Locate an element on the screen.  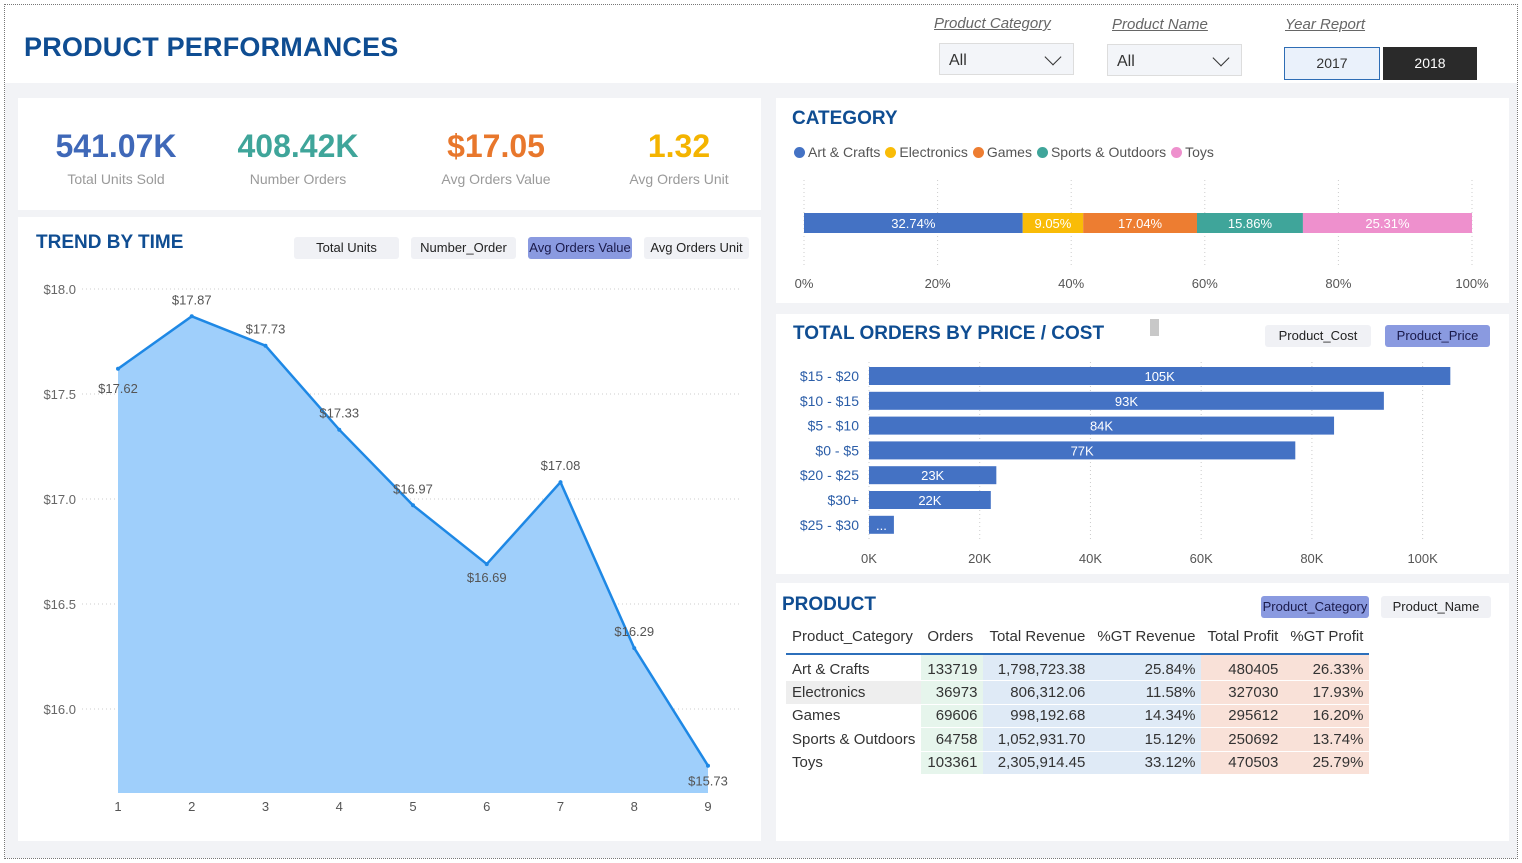
kpi-label: Avg Orders Value is located at coordinates (496, 179).